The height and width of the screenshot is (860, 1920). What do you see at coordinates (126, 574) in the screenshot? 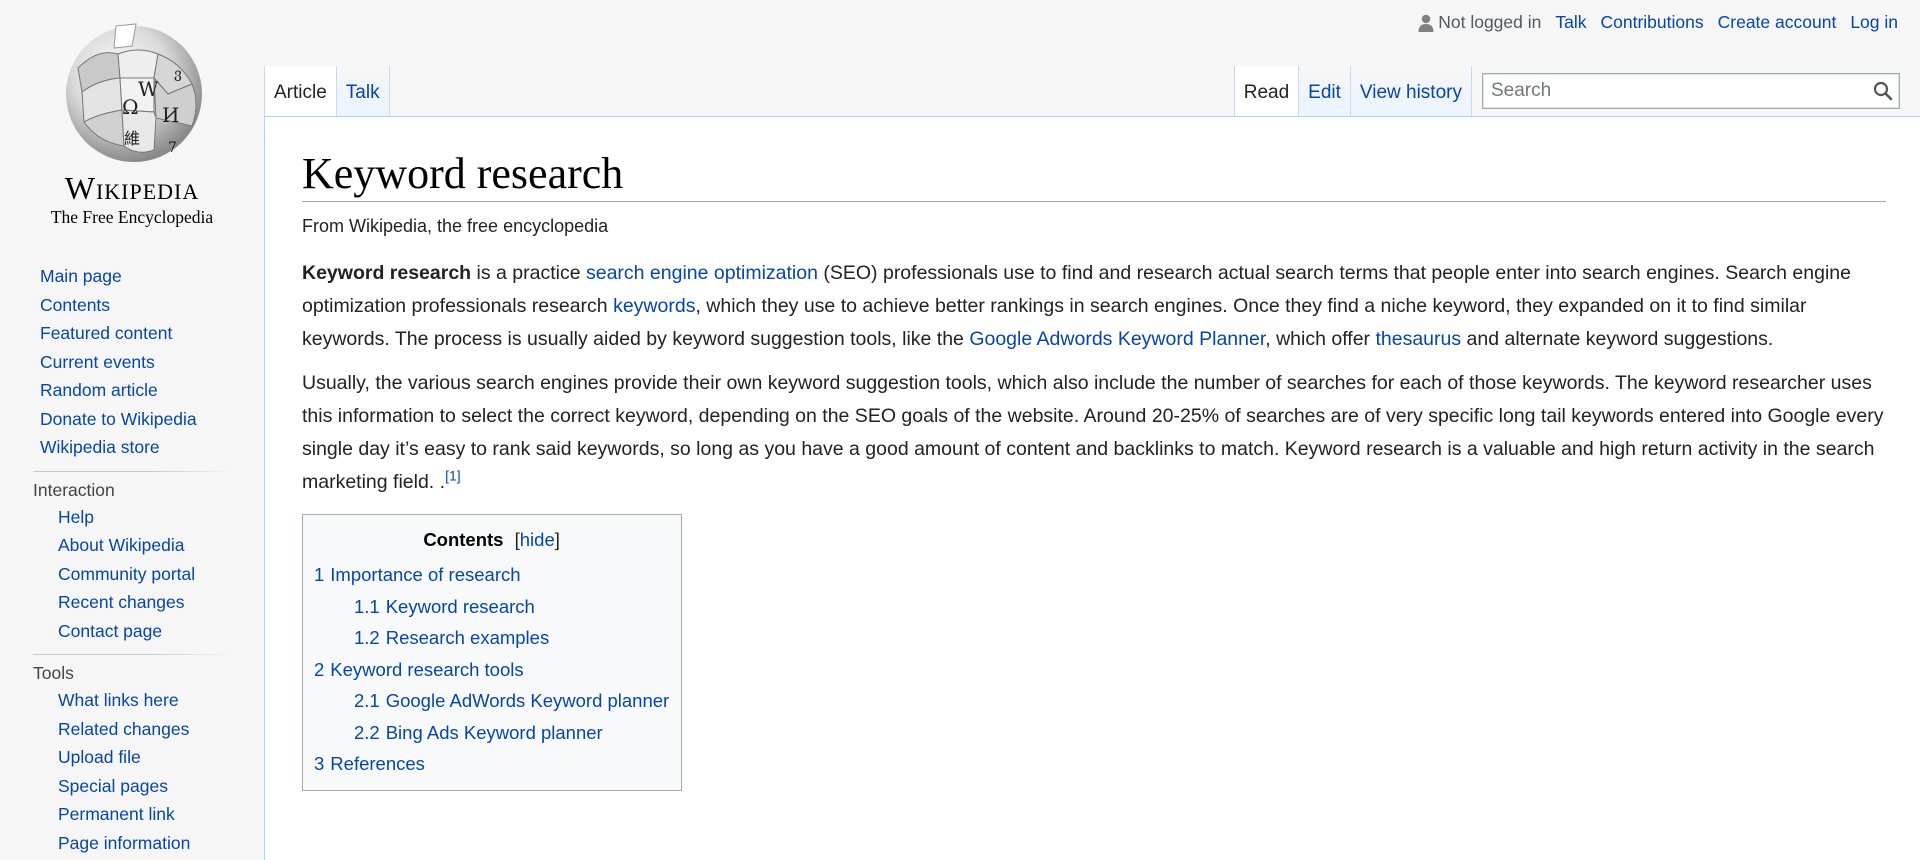
I see `sidebar-item-community-portal: Community portal` at bounding box center [126, 574].